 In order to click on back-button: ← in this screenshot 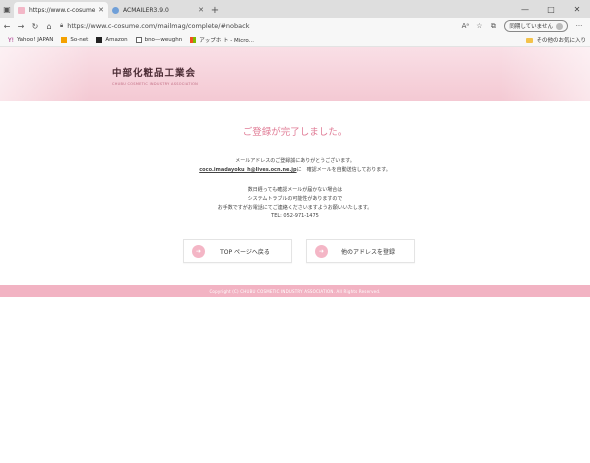, I will do `click(7, 26)`.